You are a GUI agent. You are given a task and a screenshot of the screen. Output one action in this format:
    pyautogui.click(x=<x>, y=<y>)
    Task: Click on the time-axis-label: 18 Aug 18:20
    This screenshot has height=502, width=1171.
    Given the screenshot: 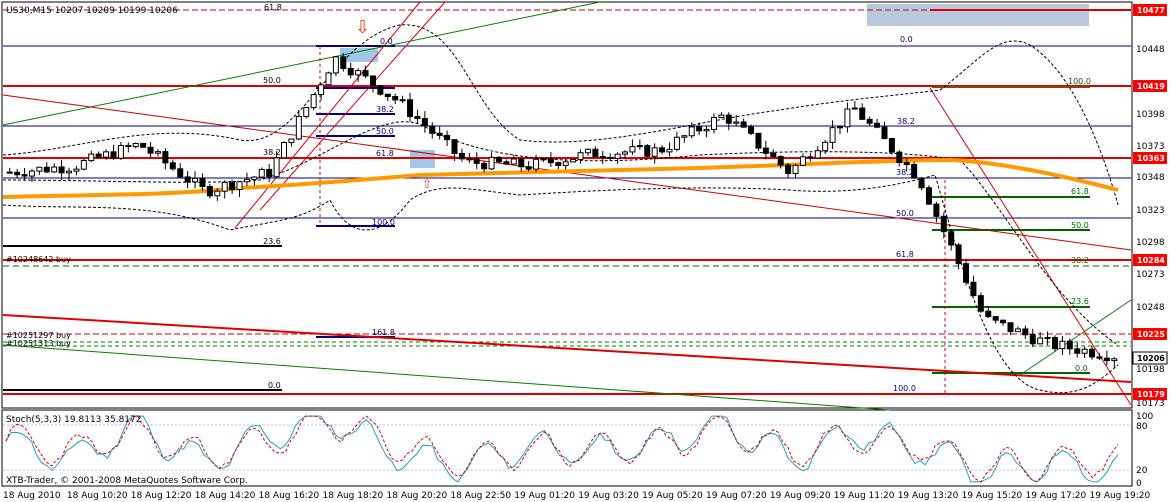 What is the action you would take?
    pyautogui.click(x=353, y=496)
    